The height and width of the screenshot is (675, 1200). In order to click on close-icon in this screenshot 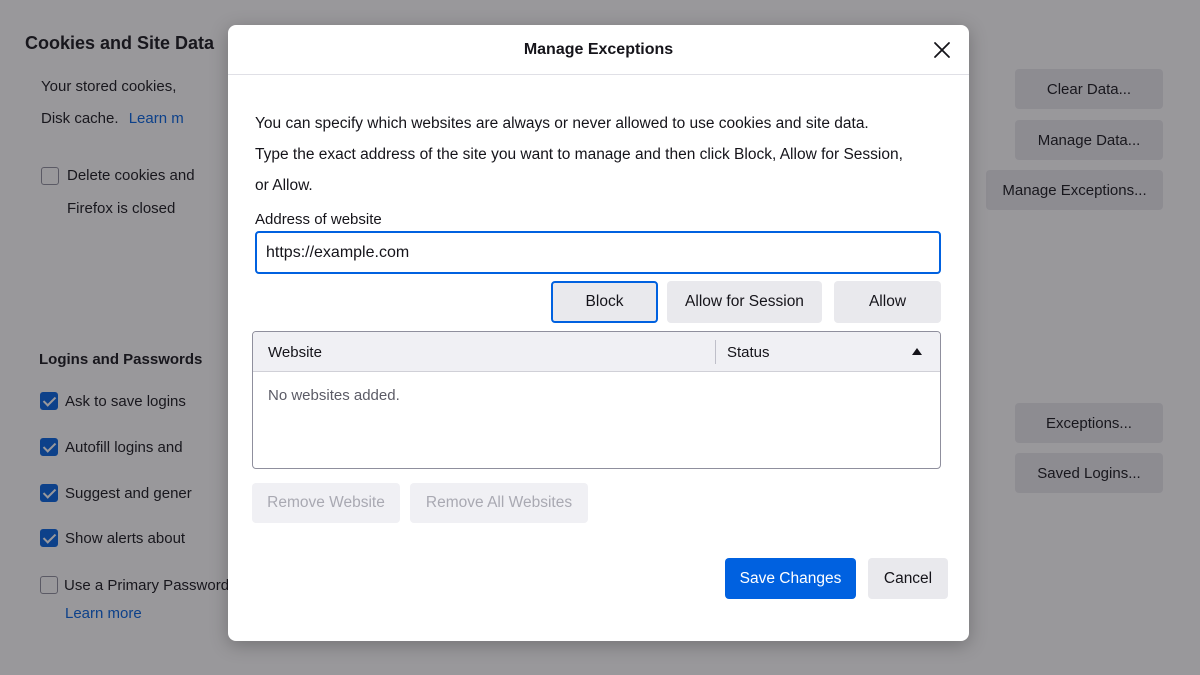, I will do `click(942, 50)`.